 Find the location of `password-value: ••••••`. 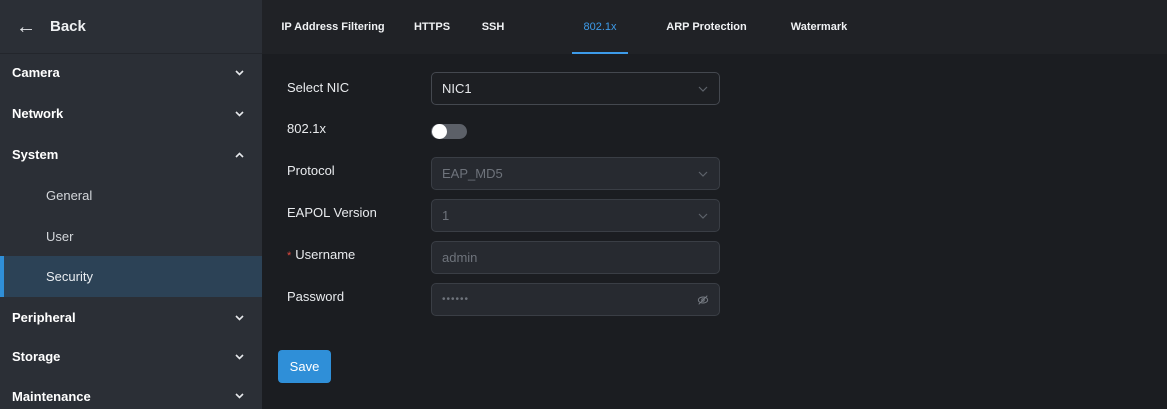

password-value: •••••• is located at coordinates (456, 299).